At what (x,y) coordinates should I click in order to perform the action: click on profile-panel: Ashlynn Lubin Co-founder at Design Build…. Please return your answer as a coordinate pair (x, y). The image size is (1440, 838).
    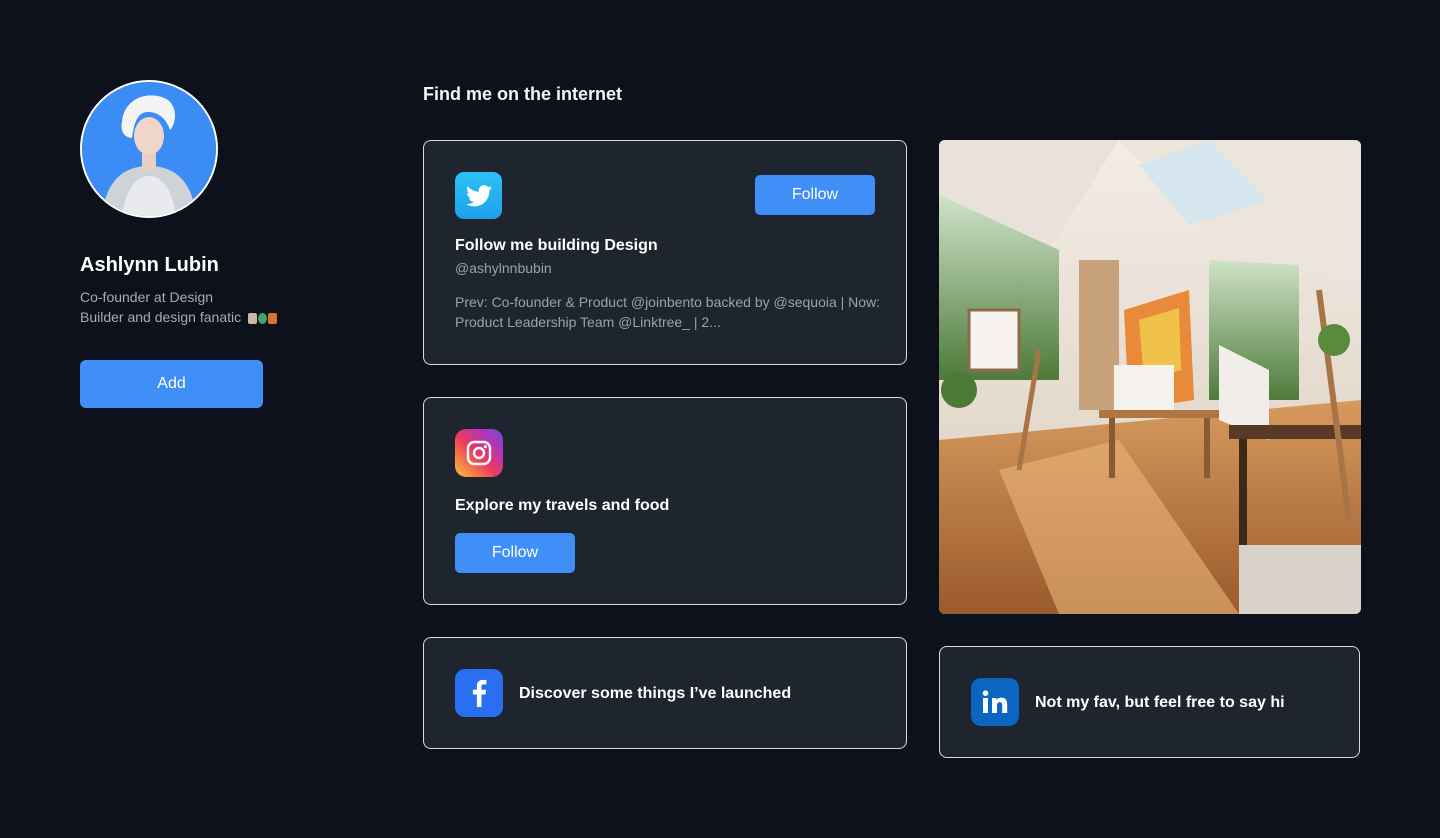
    Looking at the image, I should click on (210, 244).